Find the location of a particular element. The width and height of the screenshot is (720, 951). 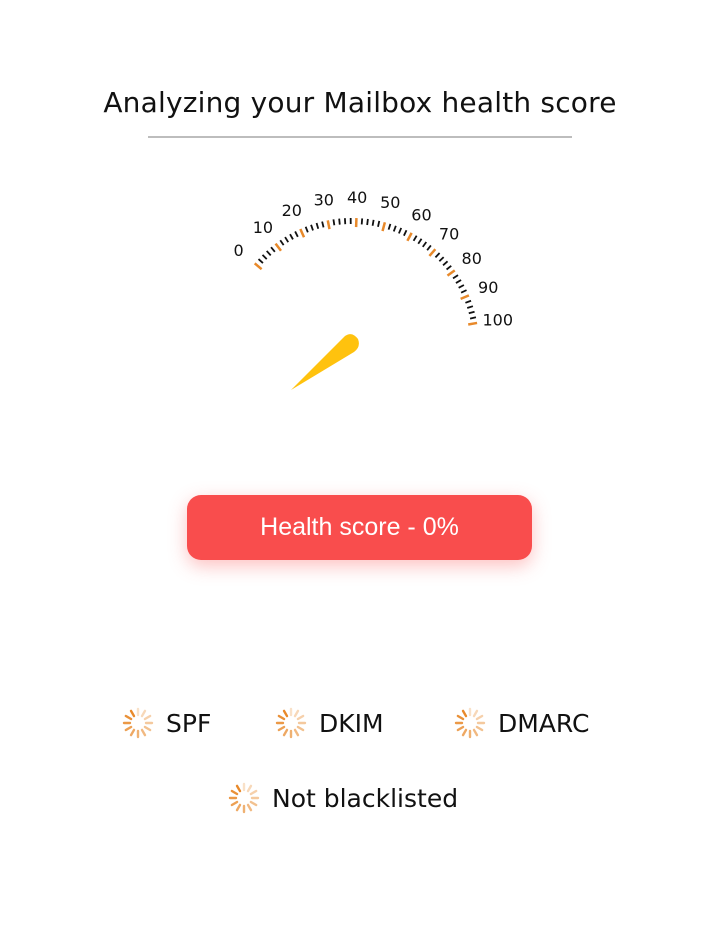

gauge-tick-label: 20 is located at coordinates (292, 210).